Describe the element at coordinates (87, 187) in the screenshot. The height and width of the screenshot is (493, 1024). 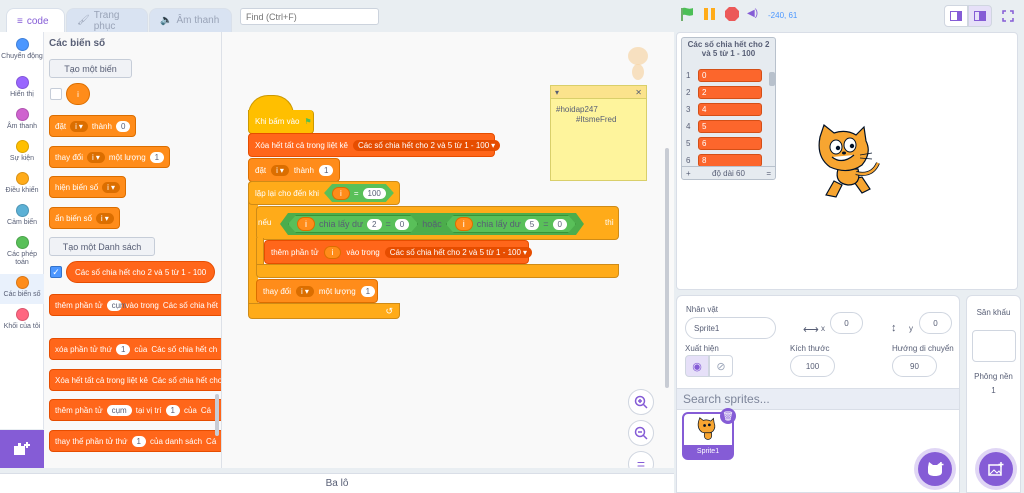
I see `show-variable-block: hiện biến số i ▾` at that location.